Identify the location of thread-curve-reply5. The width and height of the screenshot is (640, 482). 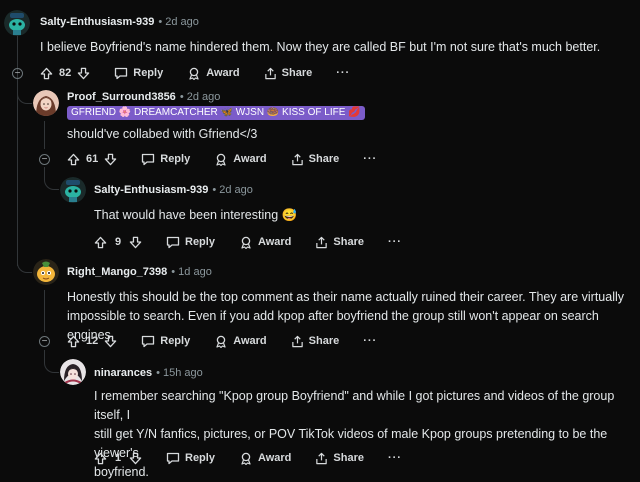
(51, 361).